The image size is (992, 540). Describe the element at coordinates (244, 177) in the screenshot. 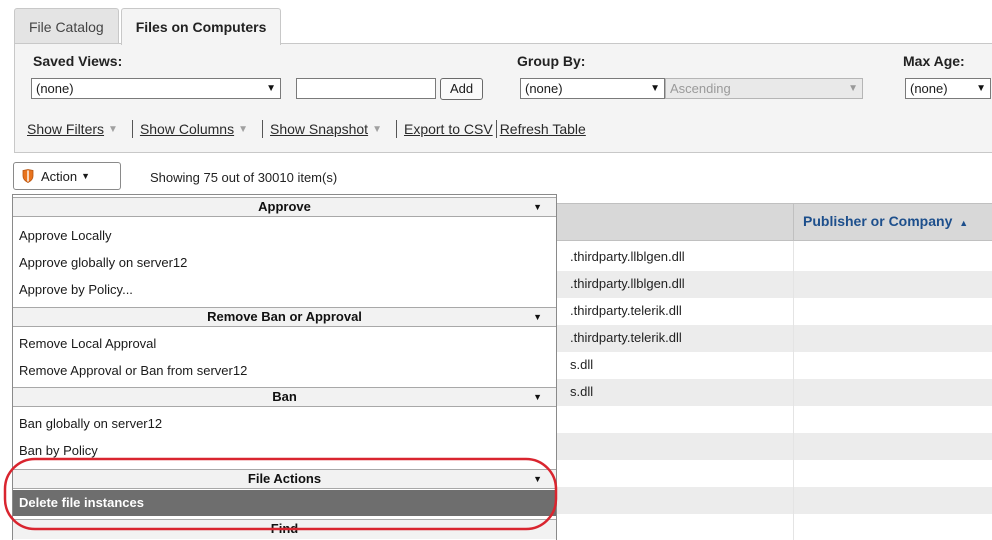

I see `item-count-text: Showing 75 out of 30010 item(s)` at that location.